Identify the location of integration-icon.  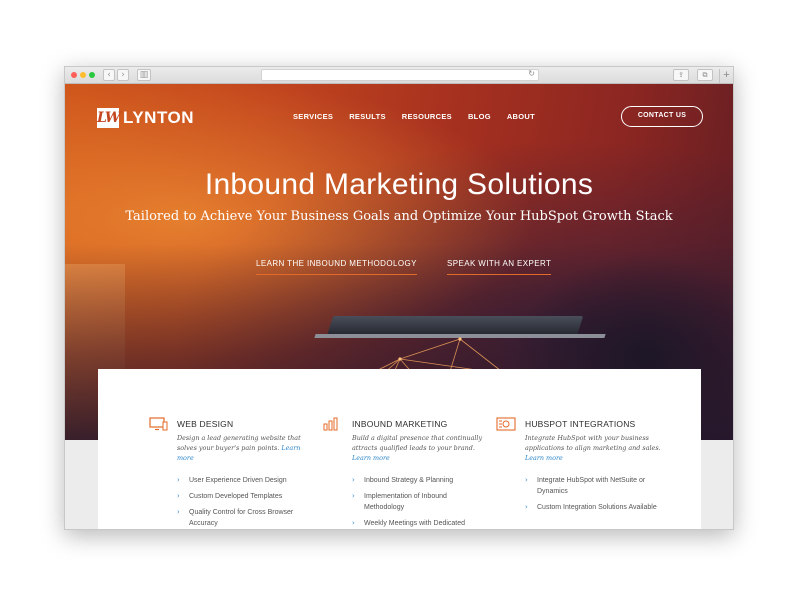
(506, 424).